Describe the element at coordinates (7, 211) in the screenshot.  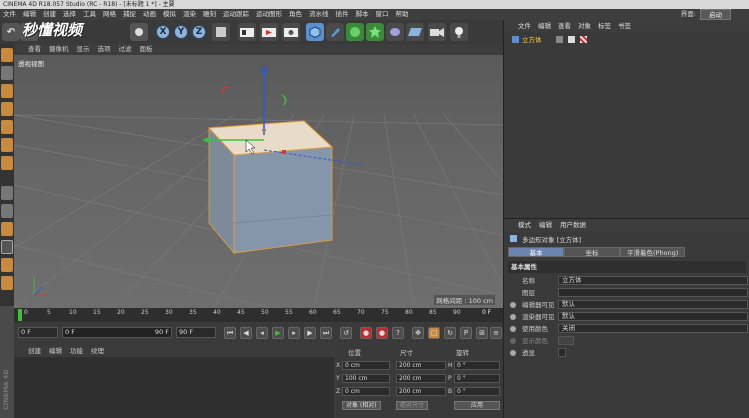
I see `tweak-mode-icon` at that location.